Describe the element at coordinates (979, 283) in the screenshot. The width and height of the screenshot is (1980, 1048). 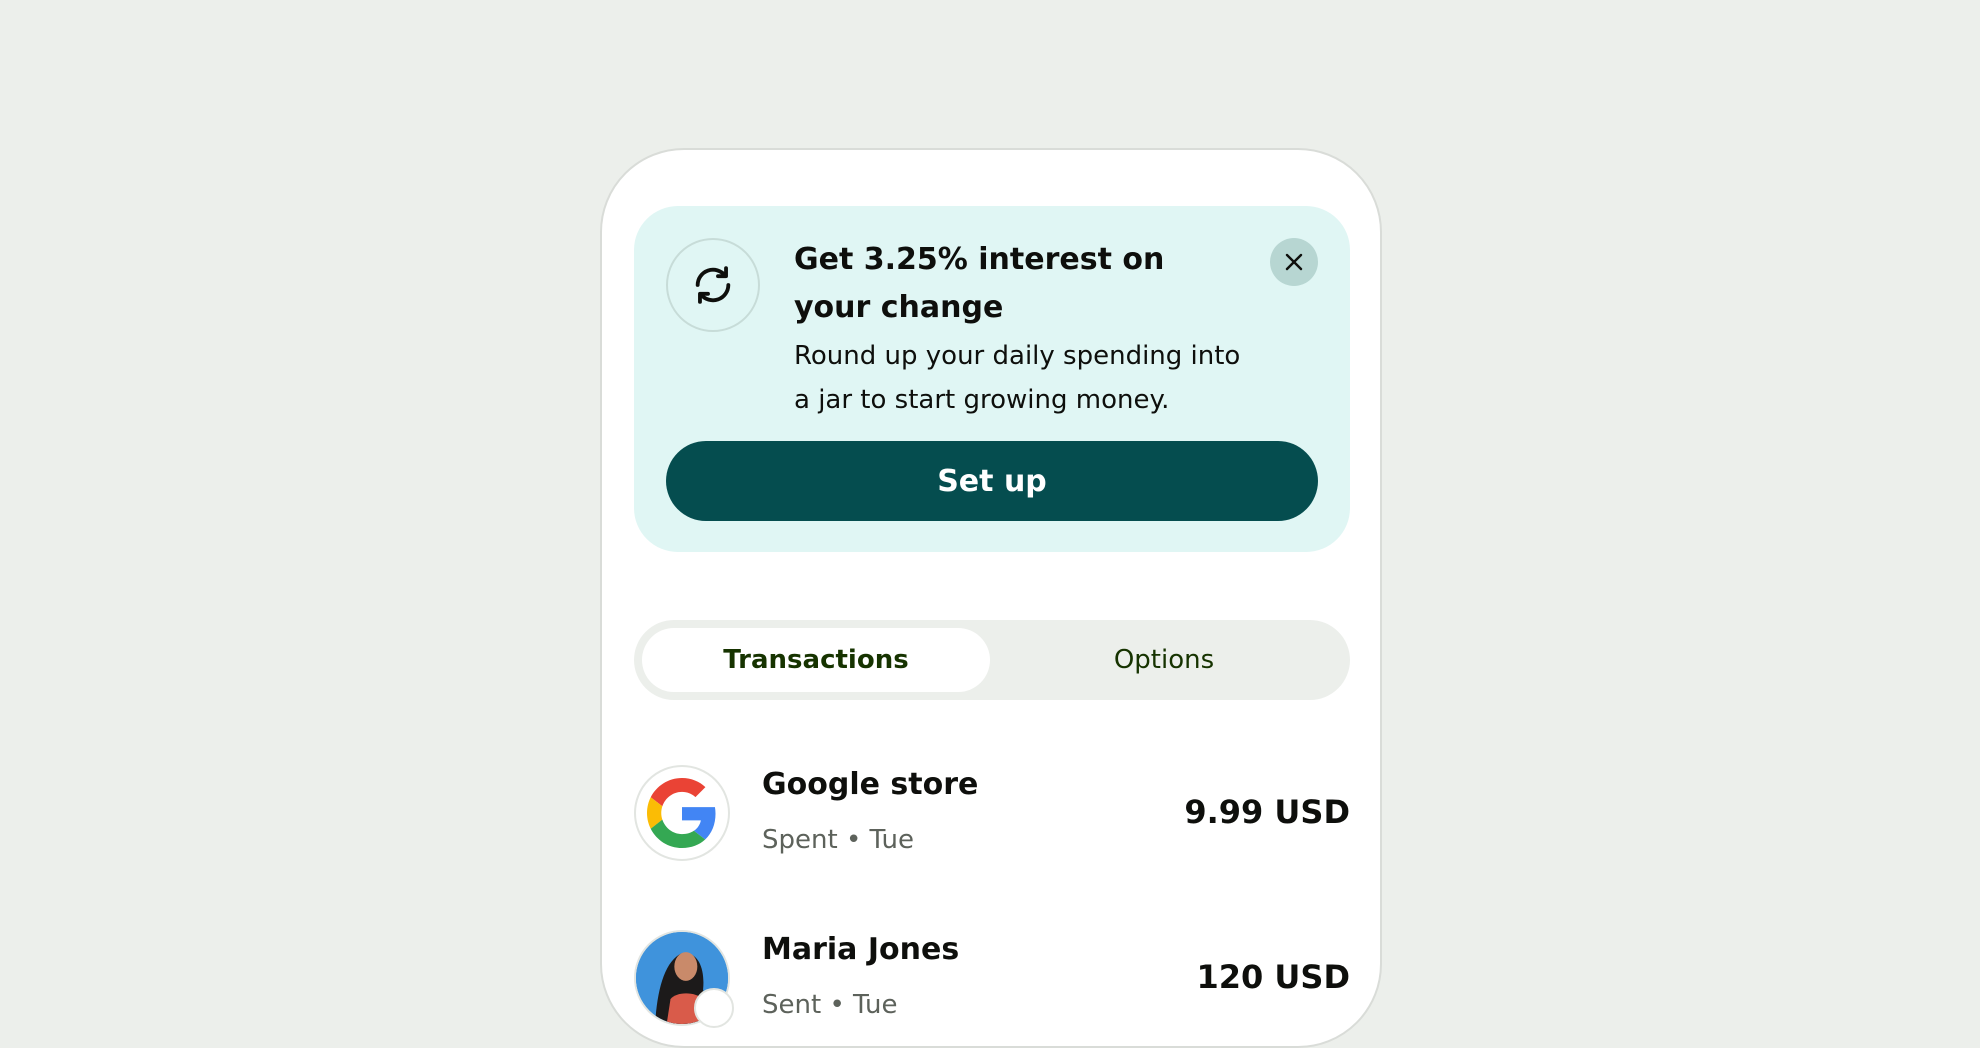
I see `promo-title: Get 3.25% interest on your change` at that location.